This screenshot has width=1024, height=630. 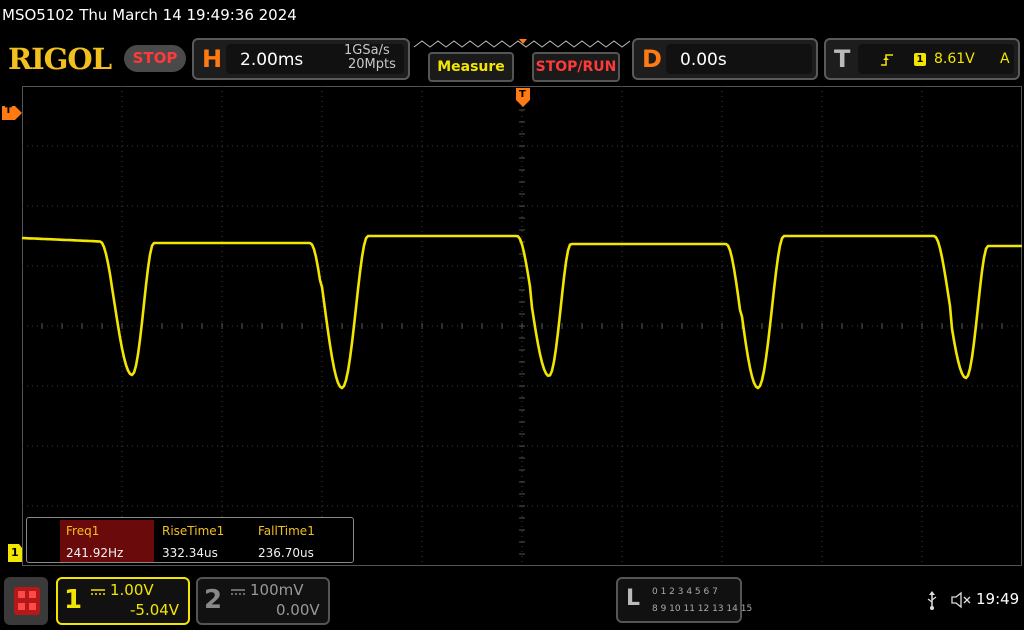 I want to click on trigger-letter: T, so click(x=842, y=59).